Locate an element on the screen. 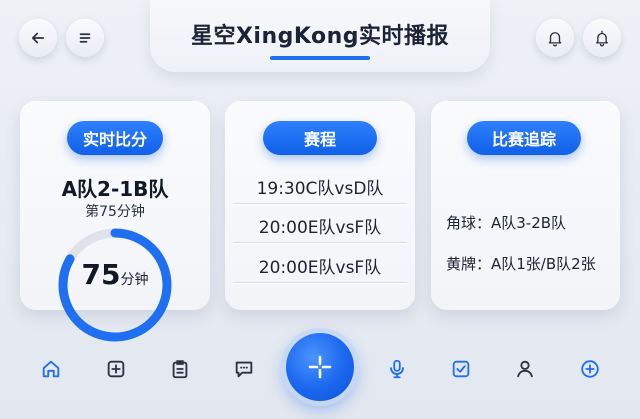 The width and height of the screenshot is (640, 419). menu-lines-icon is located at coordinates (85, 38).